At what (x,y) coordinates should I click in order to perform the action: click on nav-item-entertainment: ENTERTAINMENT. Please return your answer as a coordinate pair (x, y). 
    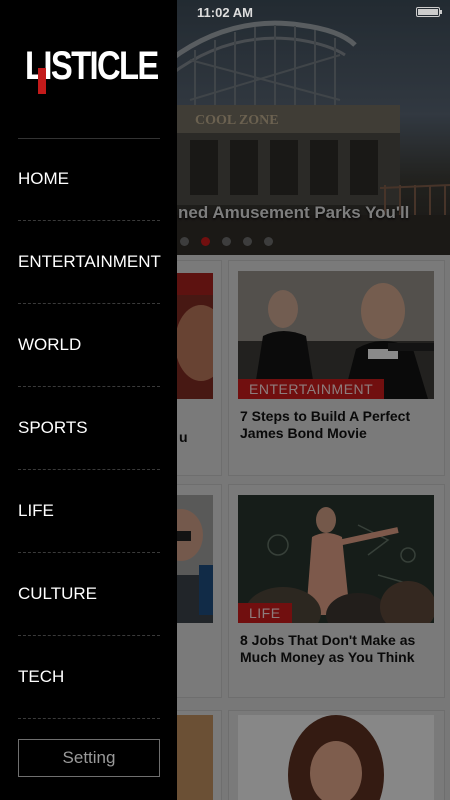
    Looking at the image, I should click on (89, 262).